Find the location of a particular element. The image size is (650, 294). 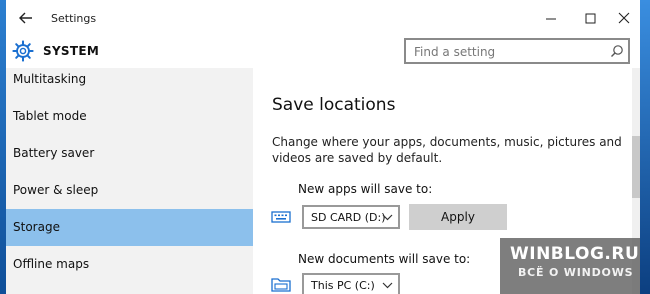

folder-icon is located at coordinates (281, 285).